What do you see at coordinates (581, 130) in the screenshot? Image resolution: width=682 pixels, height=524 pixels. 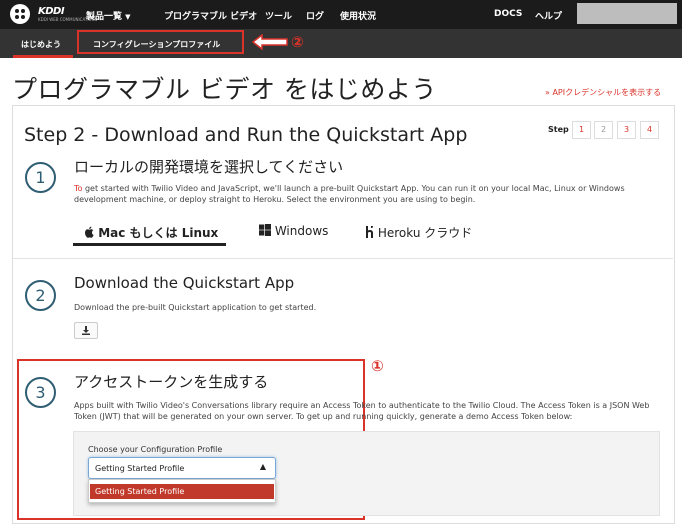 I see `step-page-1: 1` at bounding box center [581, 130].